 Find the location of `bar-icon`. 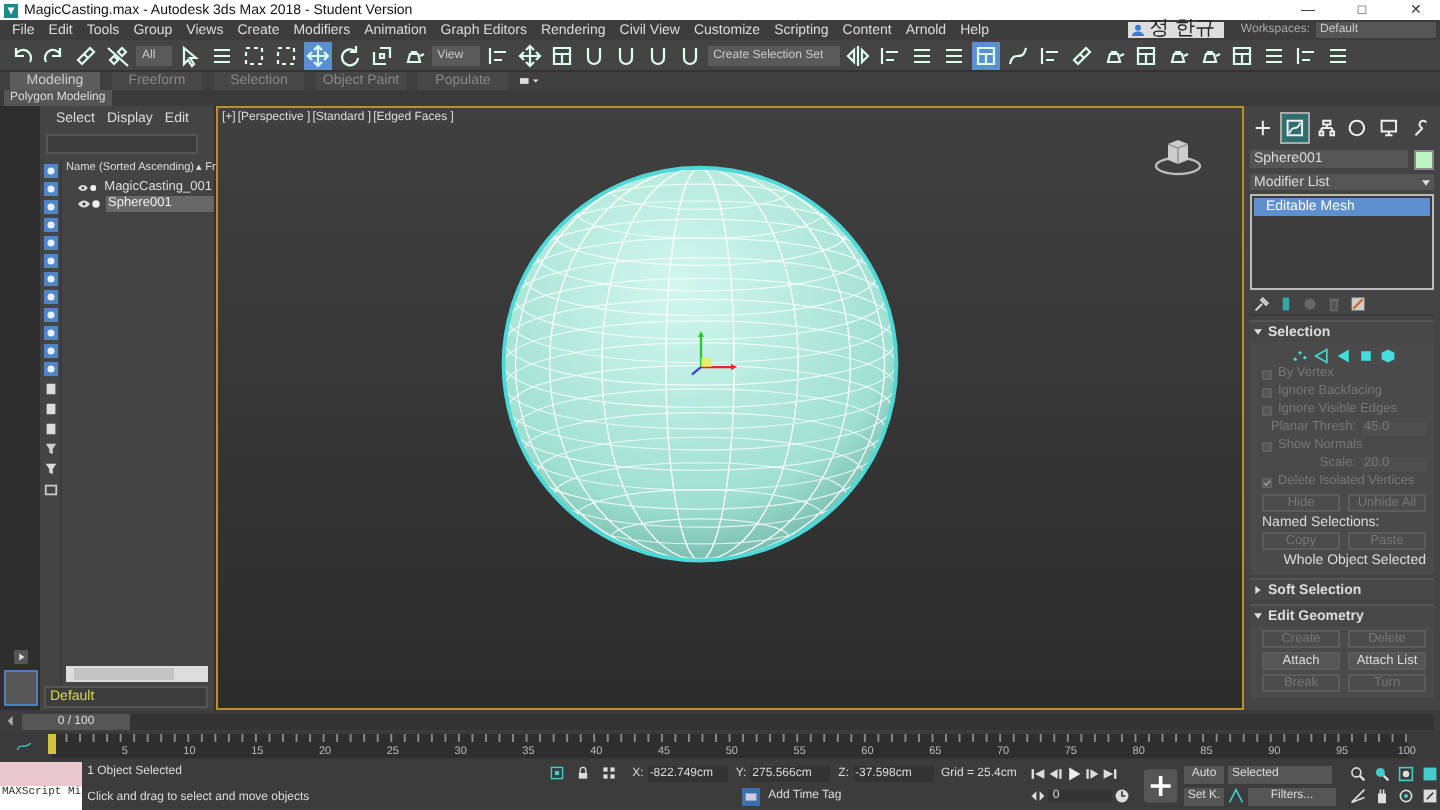

bar-icon is located at coordinates (1286, 304).